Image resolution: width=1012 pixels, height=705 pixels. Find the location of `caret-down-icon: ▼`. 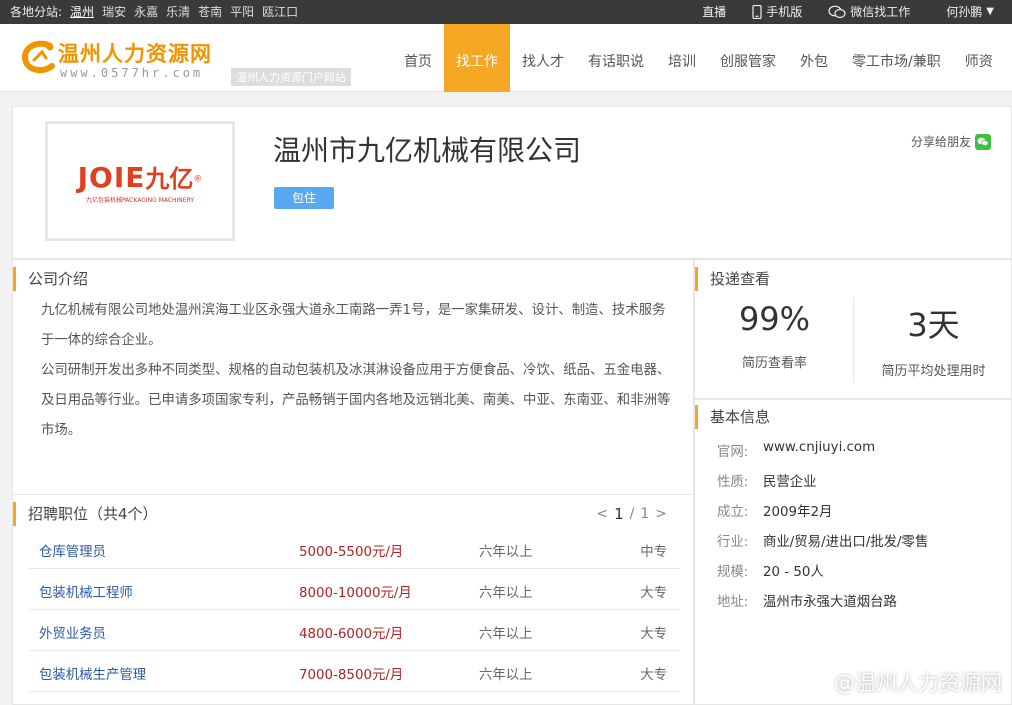

caret-down-icon: ▼ is located at coordinates (990, 11).